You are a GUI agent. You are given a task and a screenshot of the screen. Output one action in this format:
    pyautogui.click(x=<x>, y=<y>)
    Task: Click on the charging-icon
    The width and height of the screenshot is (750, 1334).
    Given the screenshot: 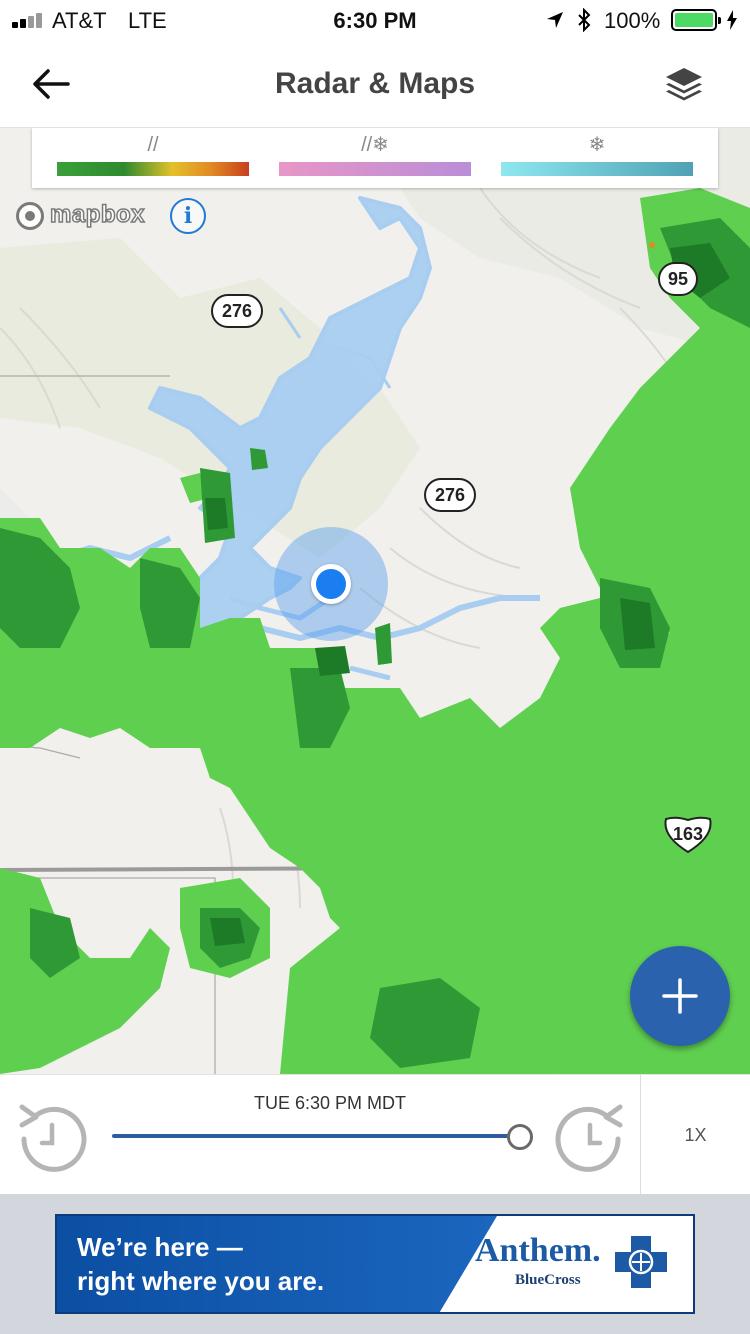 What is the action you would take?
    pyautogui.click(x=732, y=20)
    